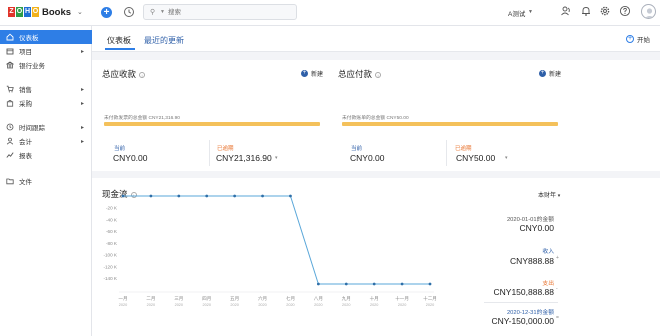  I want to click on user-avatar, so click(648, 11).